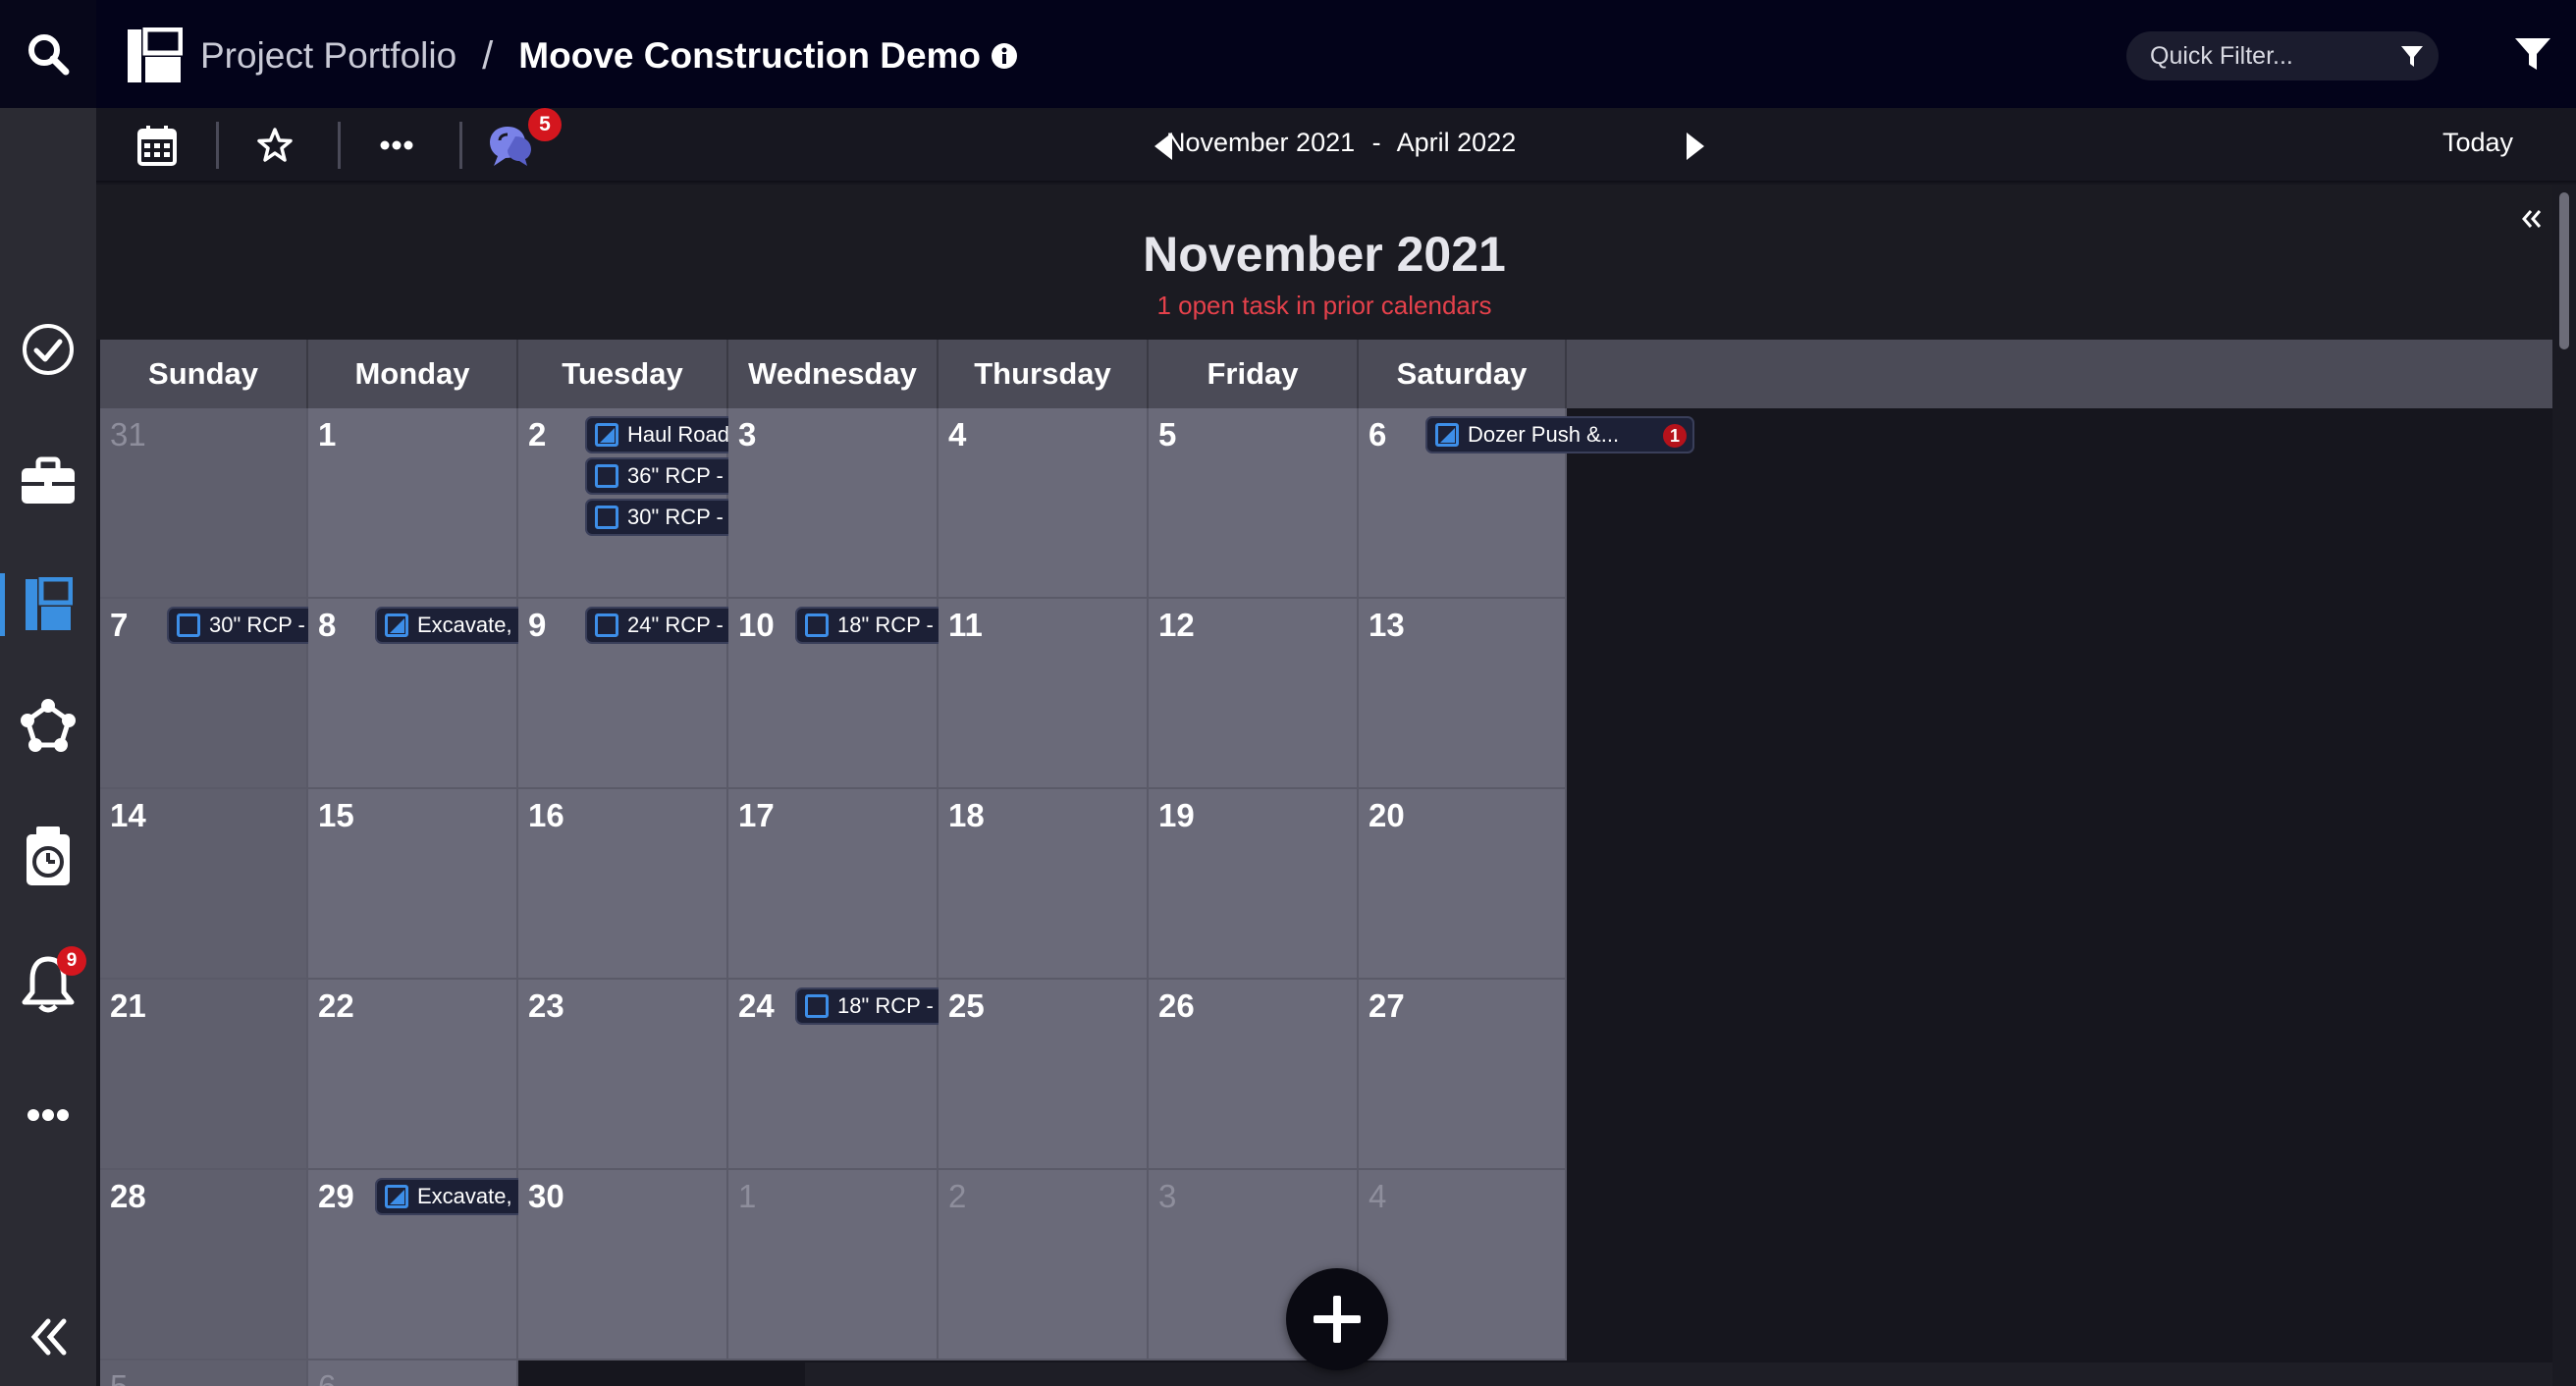 The height and width of the screenshot is (1386, 2576). Describe the element at coordinates (1463, 374) in the screenshot. I see `weekday-header: Saturday` at that location.